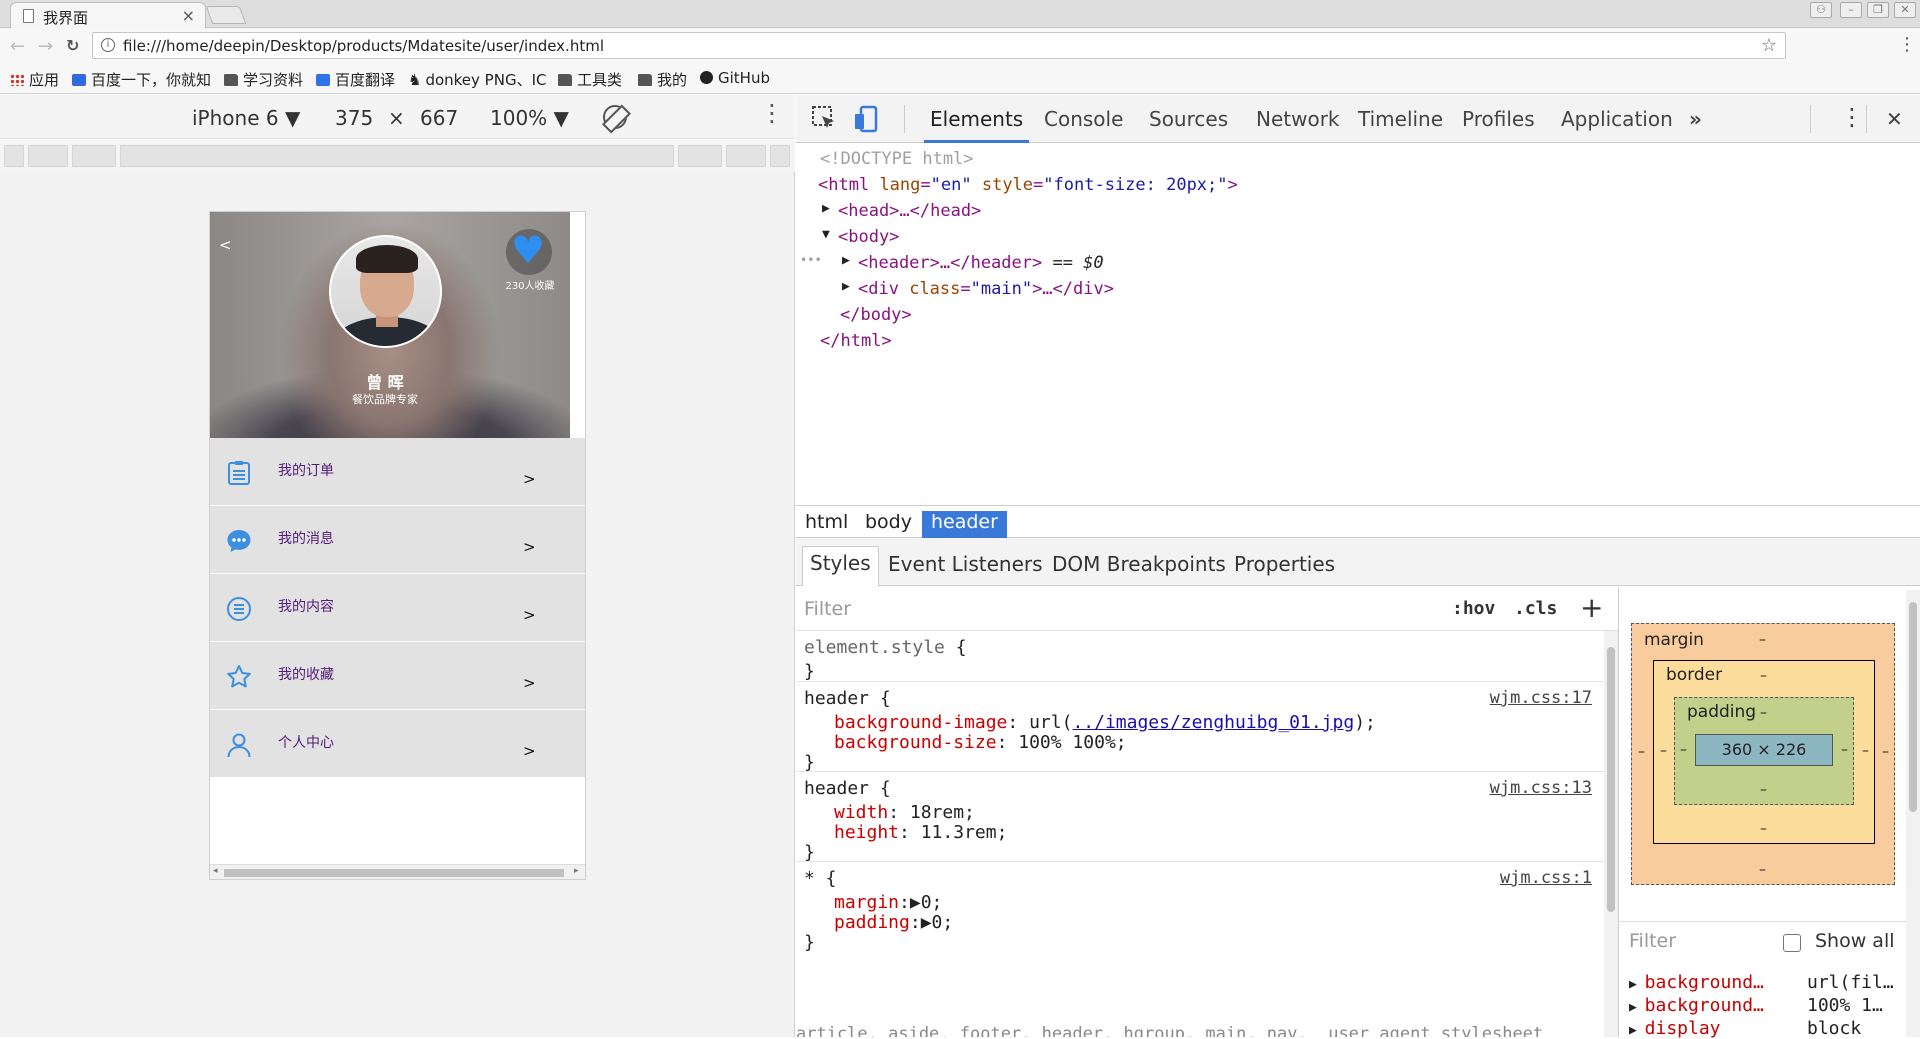 This screenshot has width=1920, height=1039. Describe the element at coordinates (225, 245) in the screenshot. I see `back-link: <` at that location.